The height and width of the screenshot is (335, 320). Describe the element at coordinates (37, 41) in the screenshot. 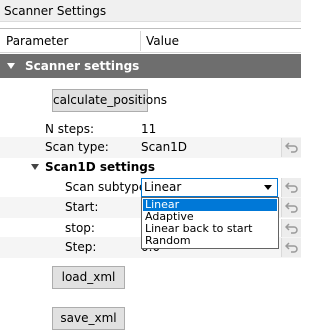

I see `column-header-parameter: Parameter` at that location.